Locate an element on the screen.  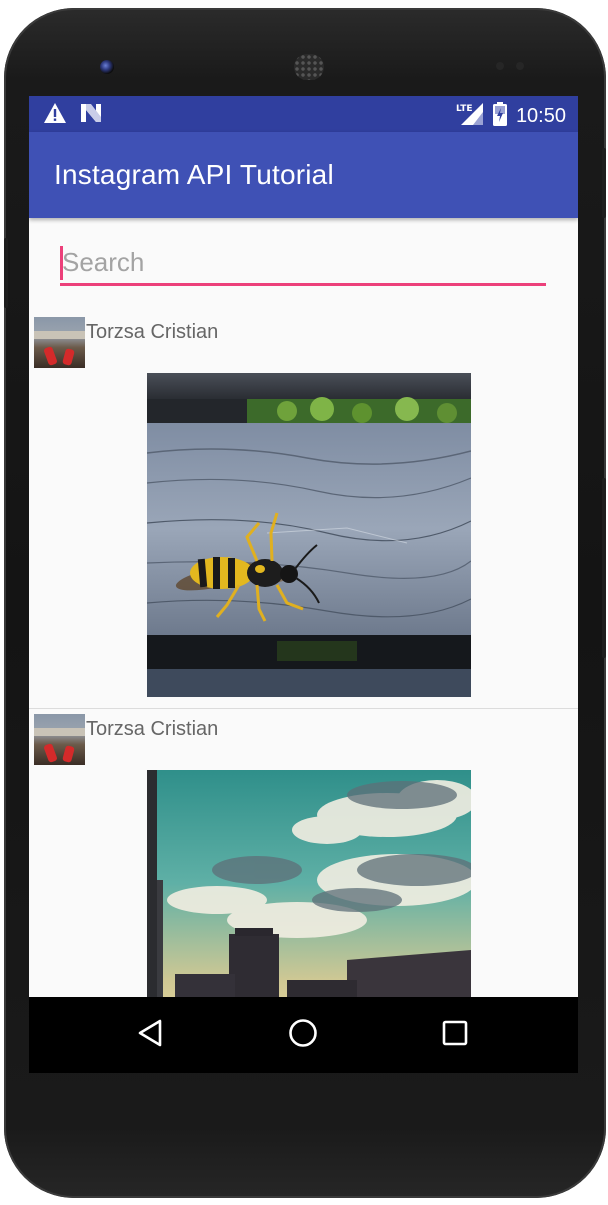
side-button is located at coordinates (604, 568).